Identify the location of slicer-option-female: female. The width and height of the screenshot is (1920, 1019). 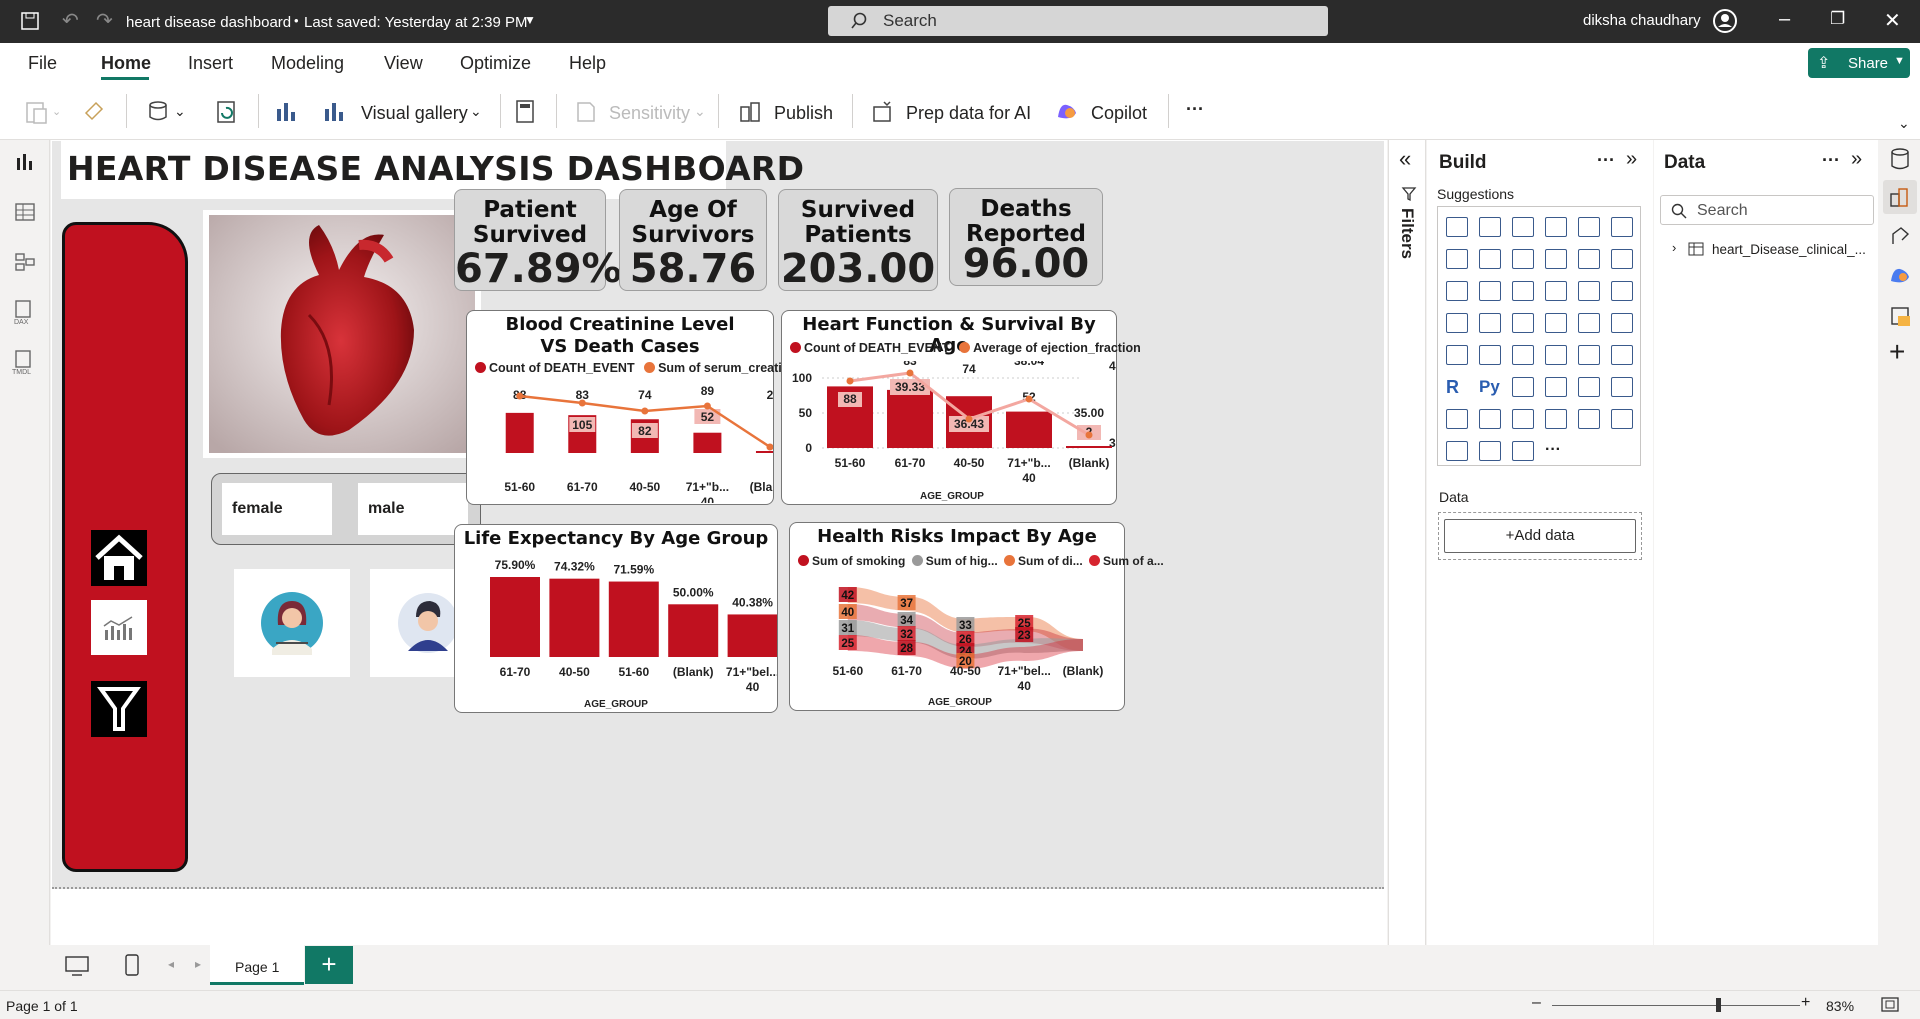
(277, 509).